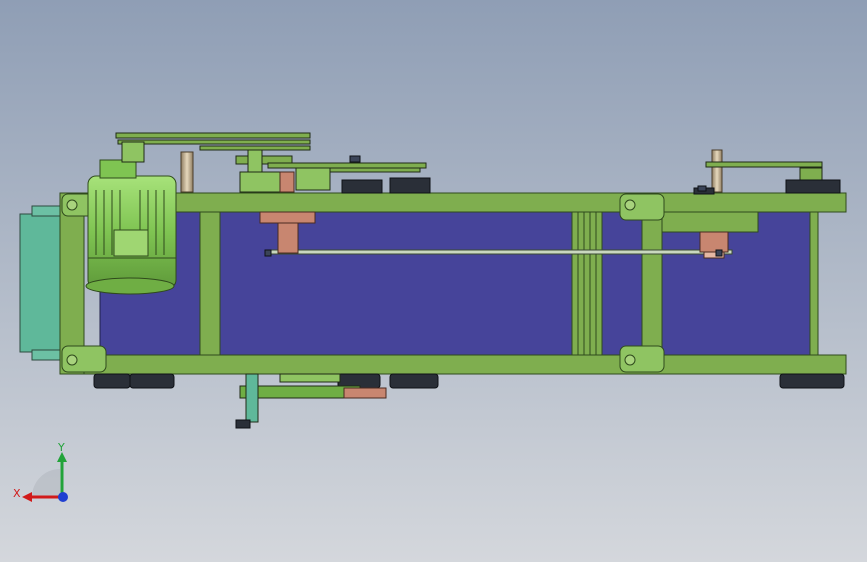  What do you see at coordinates (501, 252) in the screenshot?
I see `tension-rod` at bounding box center [501, 252].